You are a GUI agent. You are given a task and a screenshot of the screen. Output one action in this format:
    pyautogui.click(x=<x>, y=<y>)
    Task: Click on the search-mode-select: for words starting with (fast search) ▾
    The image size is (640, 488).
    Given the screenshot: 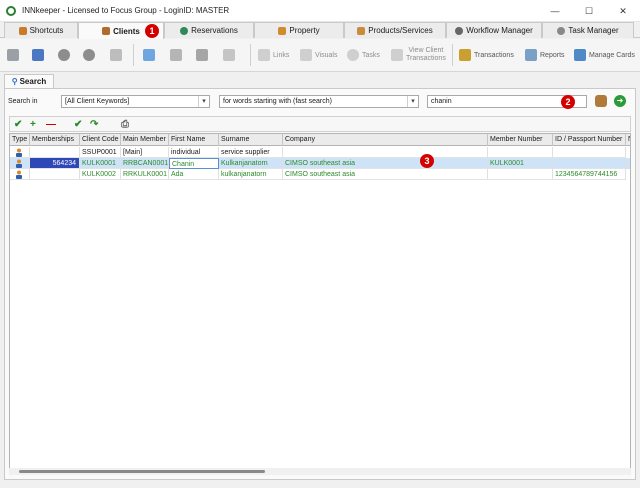 What is the action you would take?
    pyautogui.click(x=319, y=101)
    